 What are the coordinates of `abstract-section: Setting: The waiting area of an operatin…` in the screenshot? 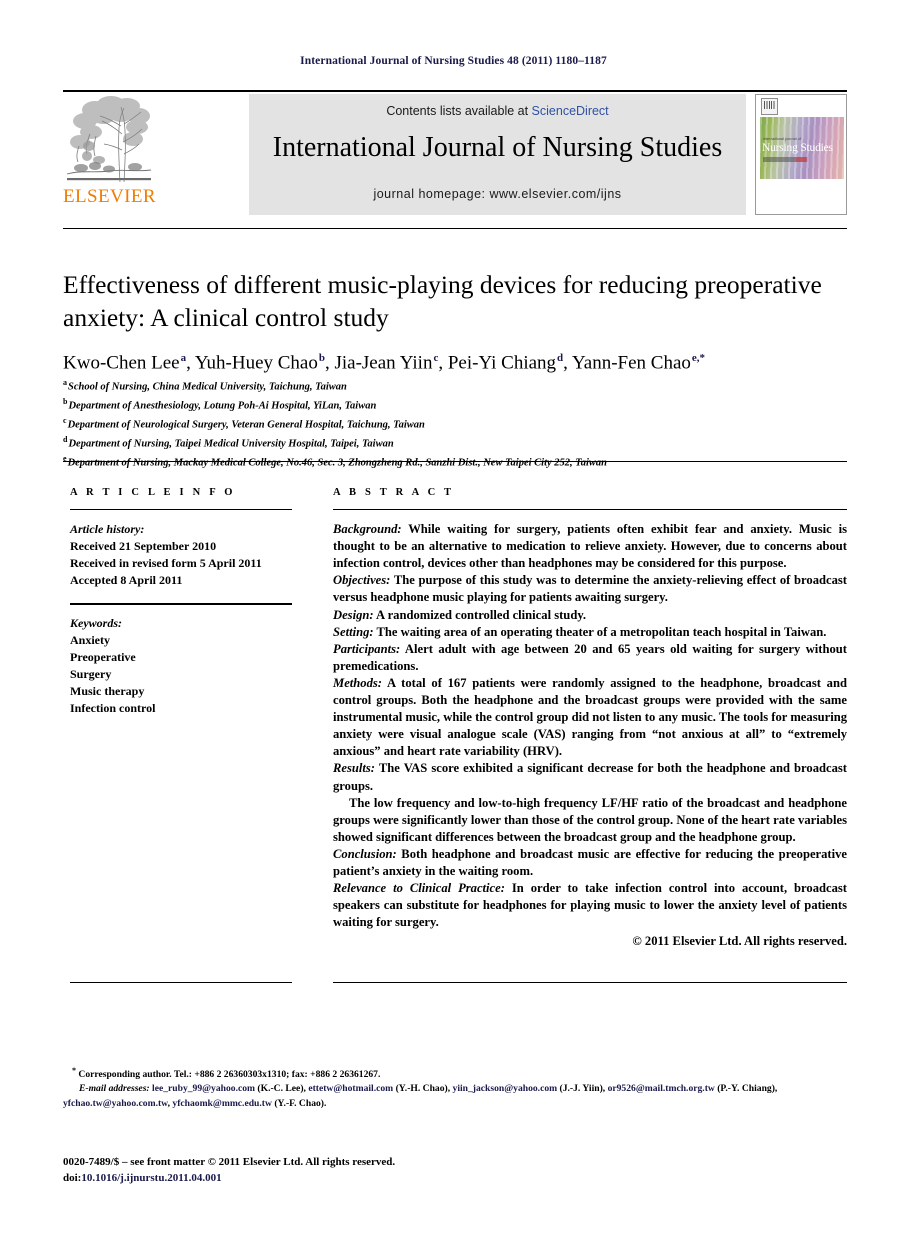 It's located at (590, 632).